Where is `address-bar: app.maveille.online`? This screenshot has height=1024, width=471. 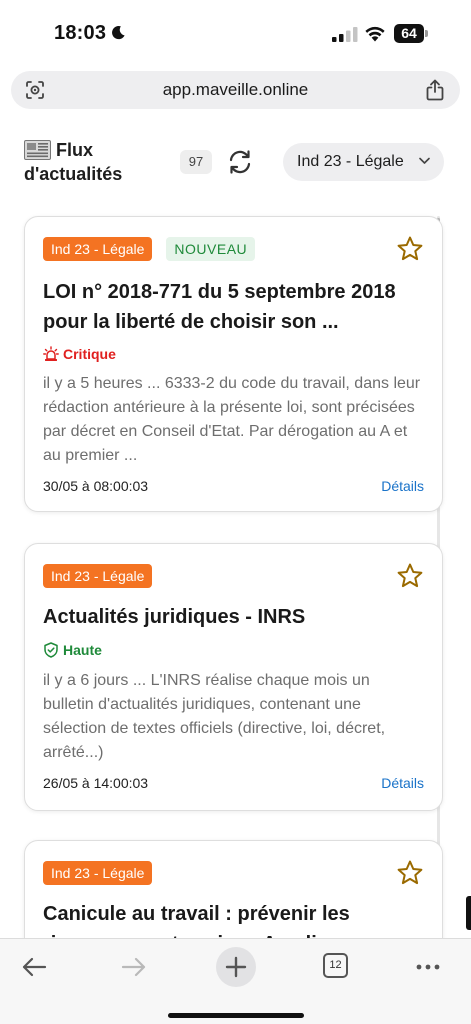
address-bar: app.maveille.online is located at coordinates (235, 90).